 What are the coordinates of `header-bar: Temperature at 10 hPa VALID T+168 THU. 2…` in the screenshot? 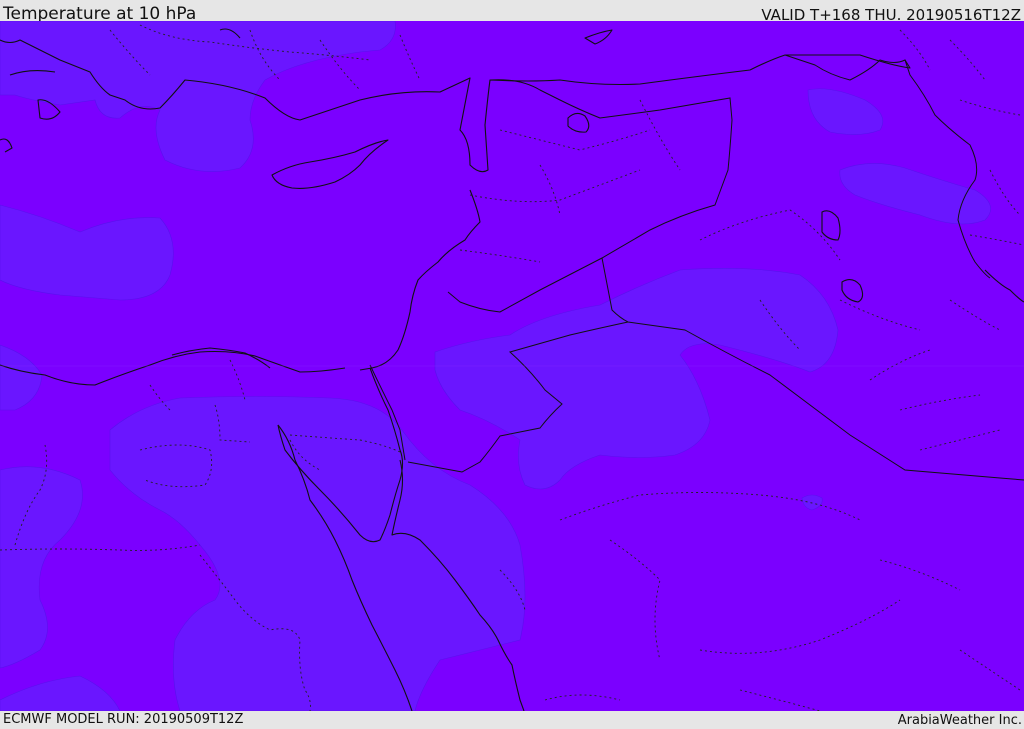 It's located at (512, 12).